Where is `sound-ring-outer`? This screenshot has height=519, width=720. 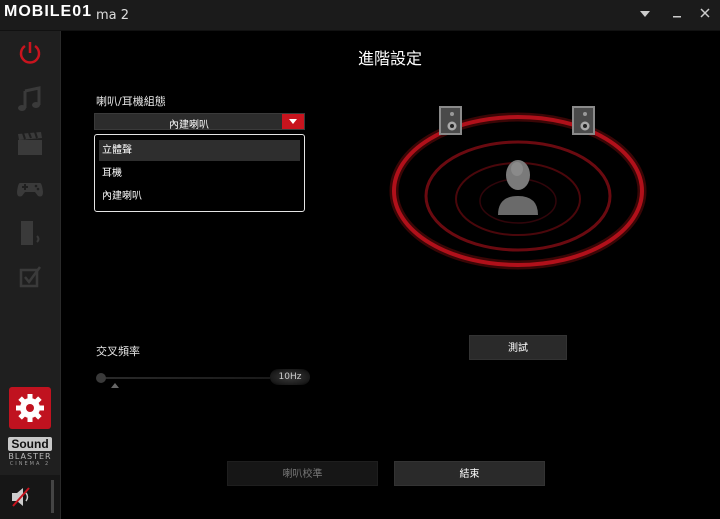
sound-ring-outer is located at coordinates (518, 191).